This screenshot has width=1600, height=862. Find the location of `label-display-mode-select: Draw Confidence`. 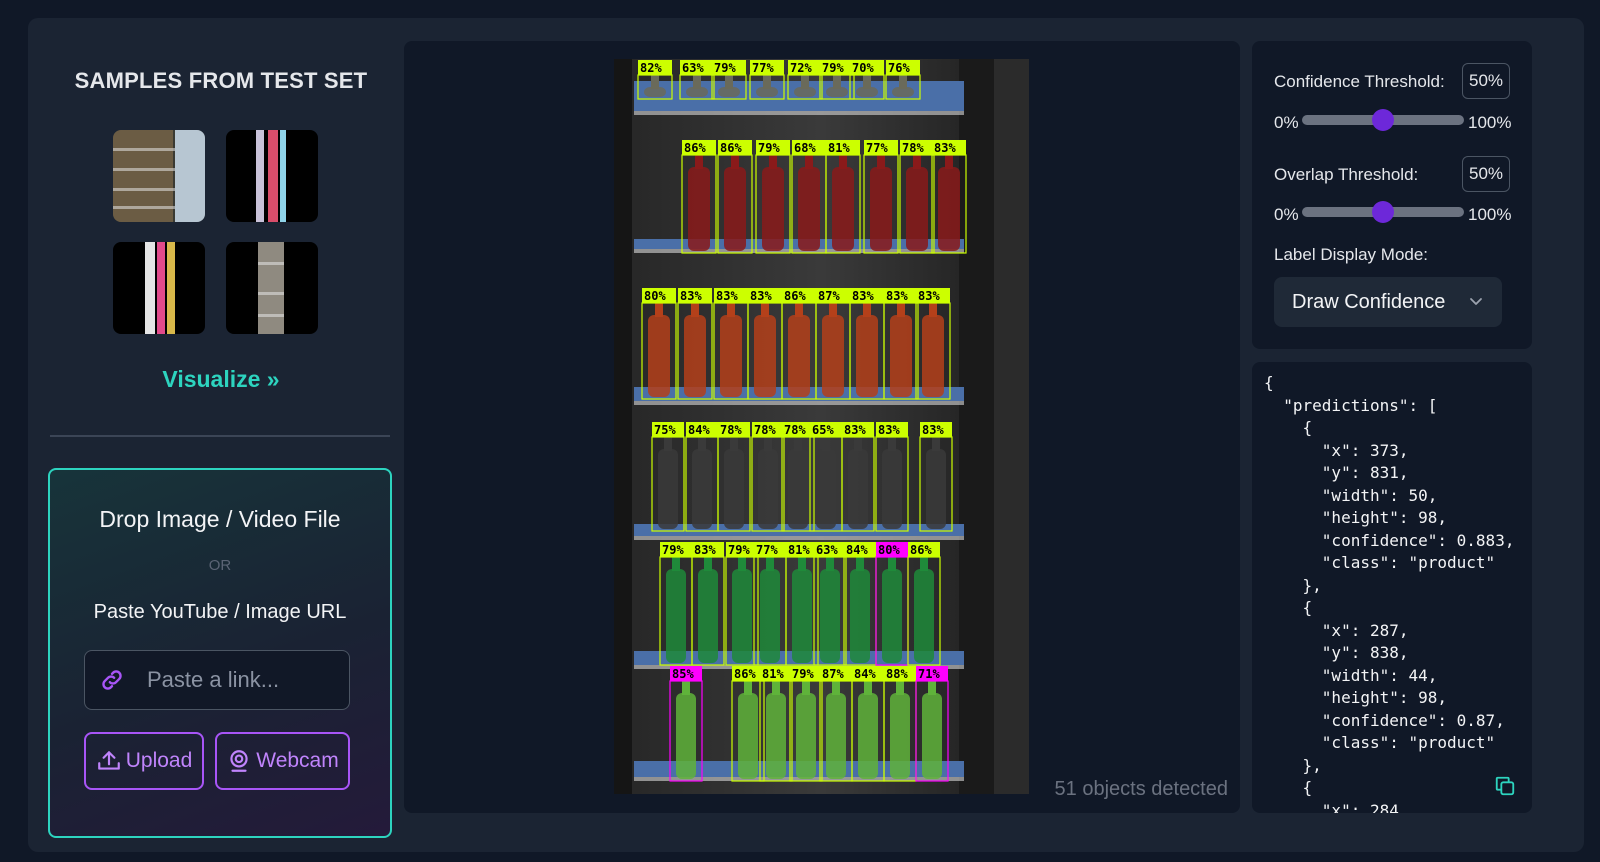

label-display-mode-select: Draw Confidence is located at coordinates (1388, 302).